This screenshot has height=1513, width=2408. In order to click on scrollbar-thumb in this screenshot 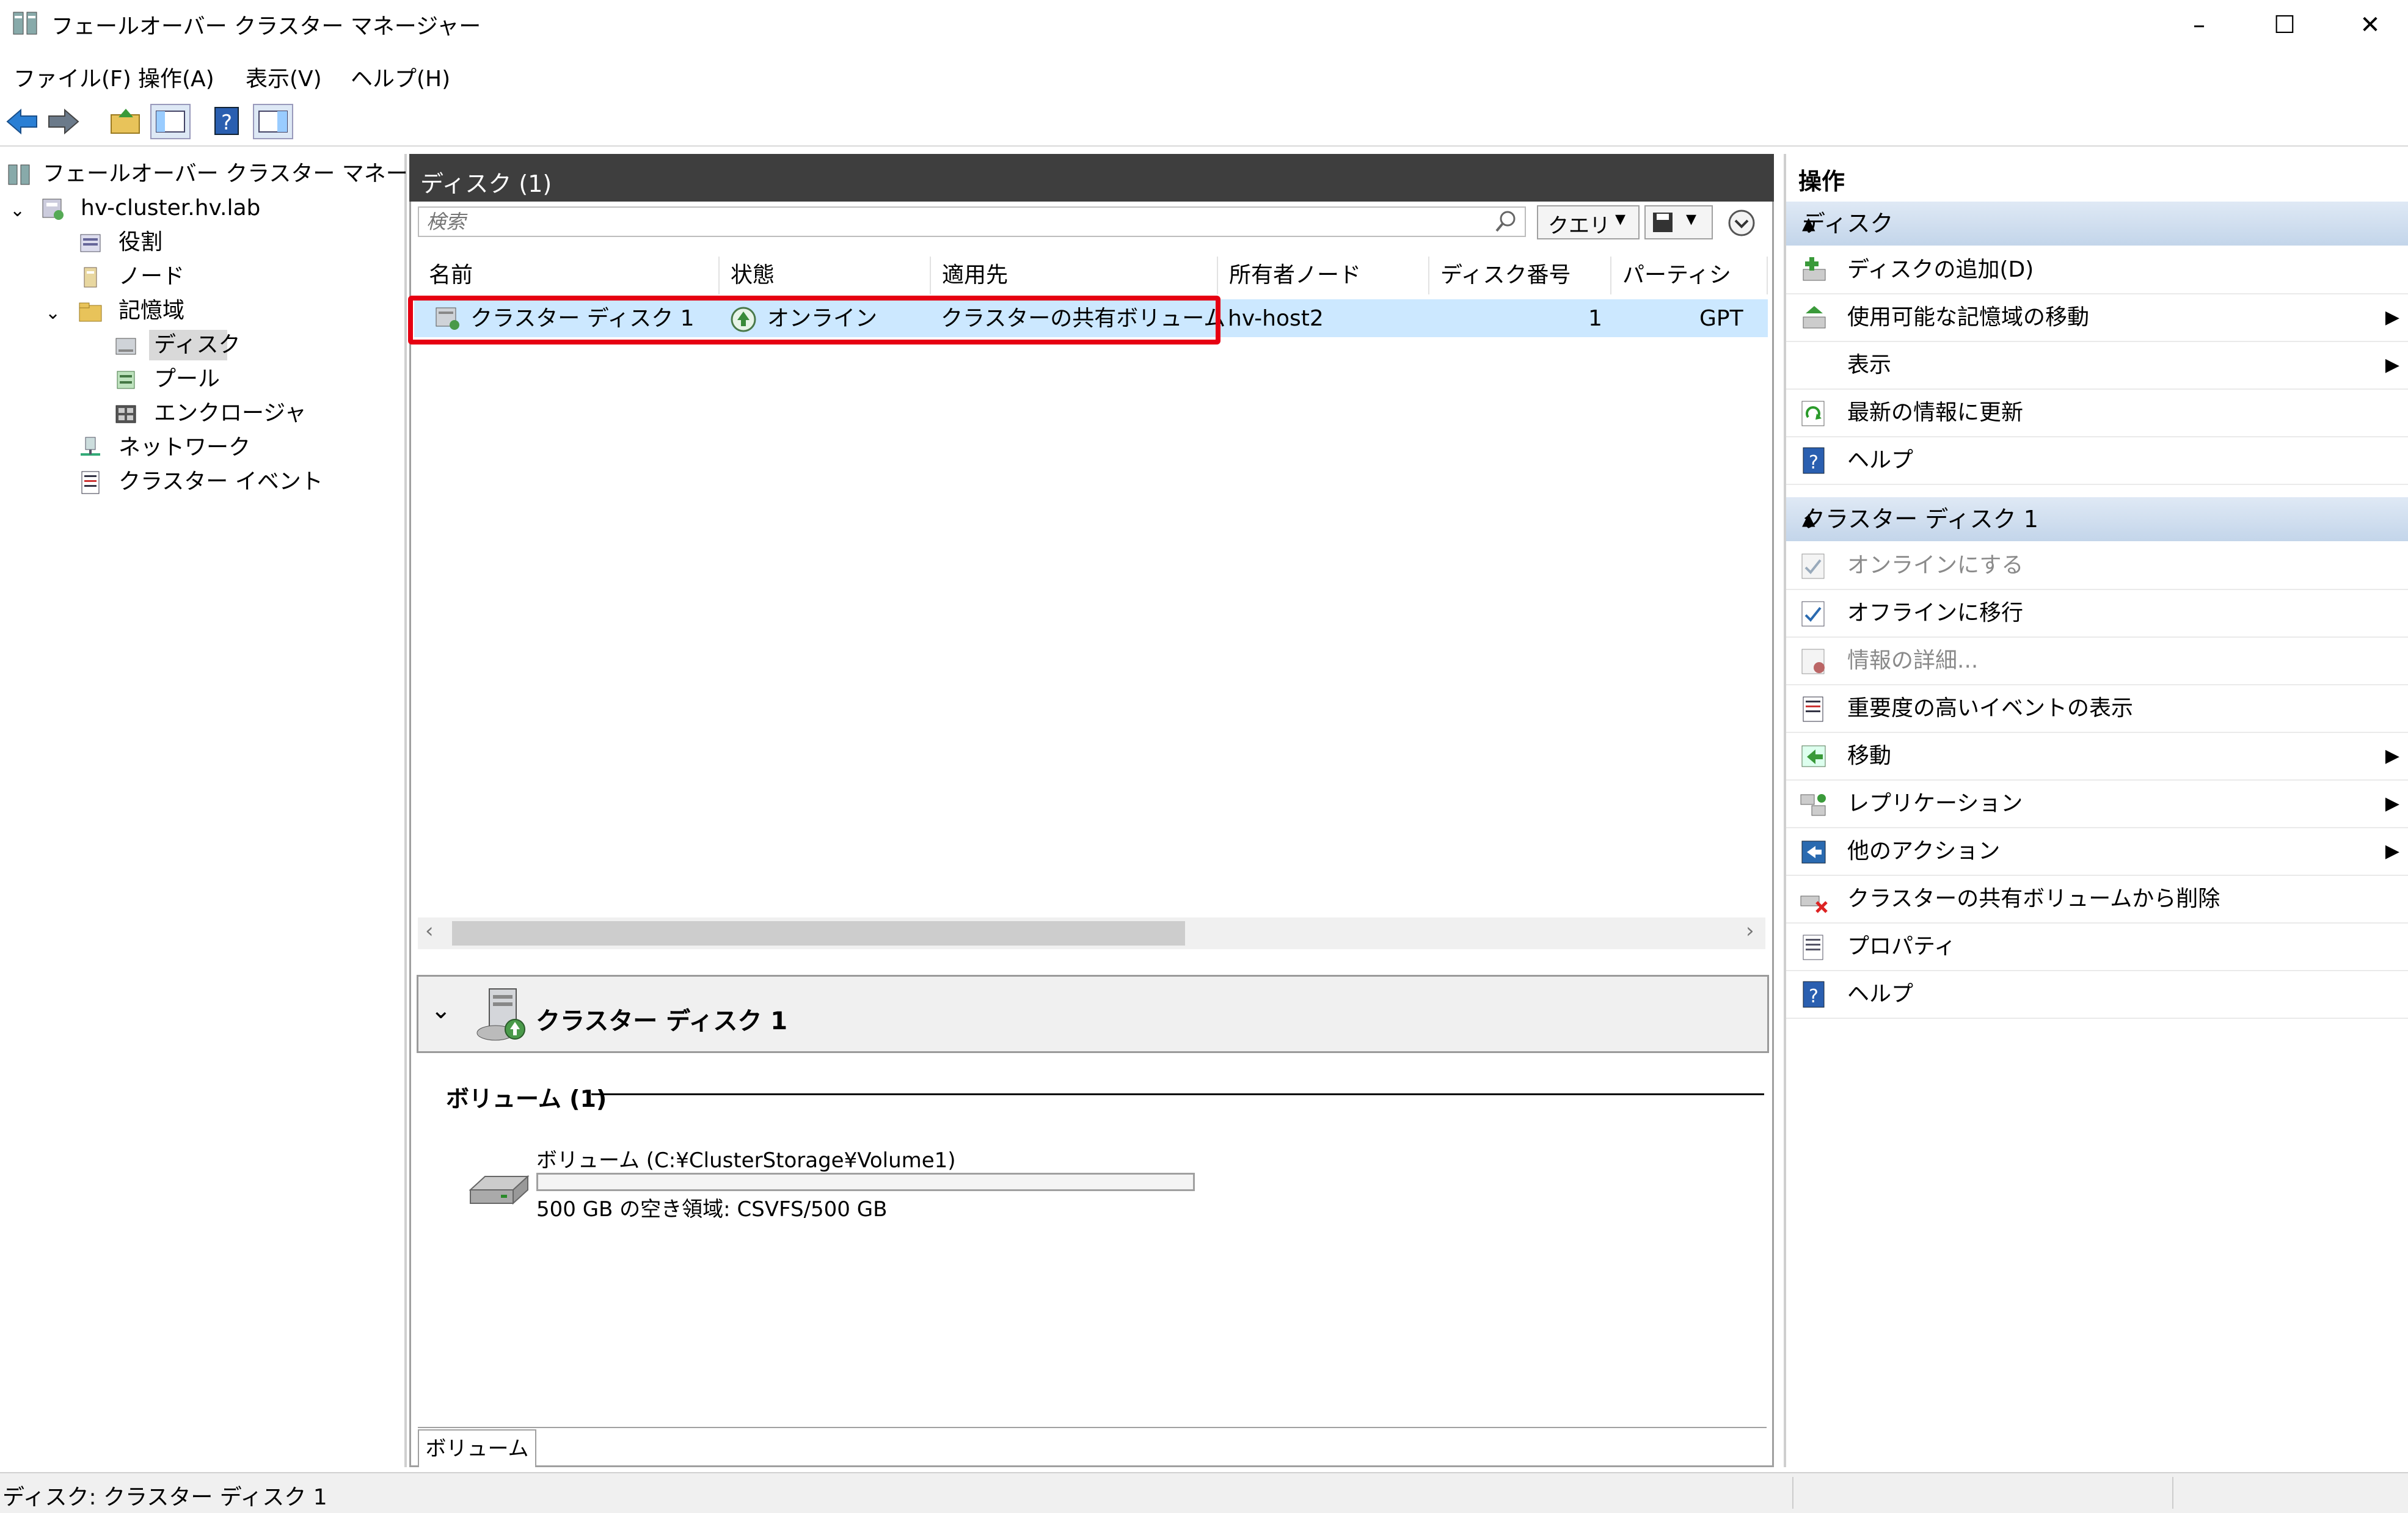, I will do `click(818, 933)`.